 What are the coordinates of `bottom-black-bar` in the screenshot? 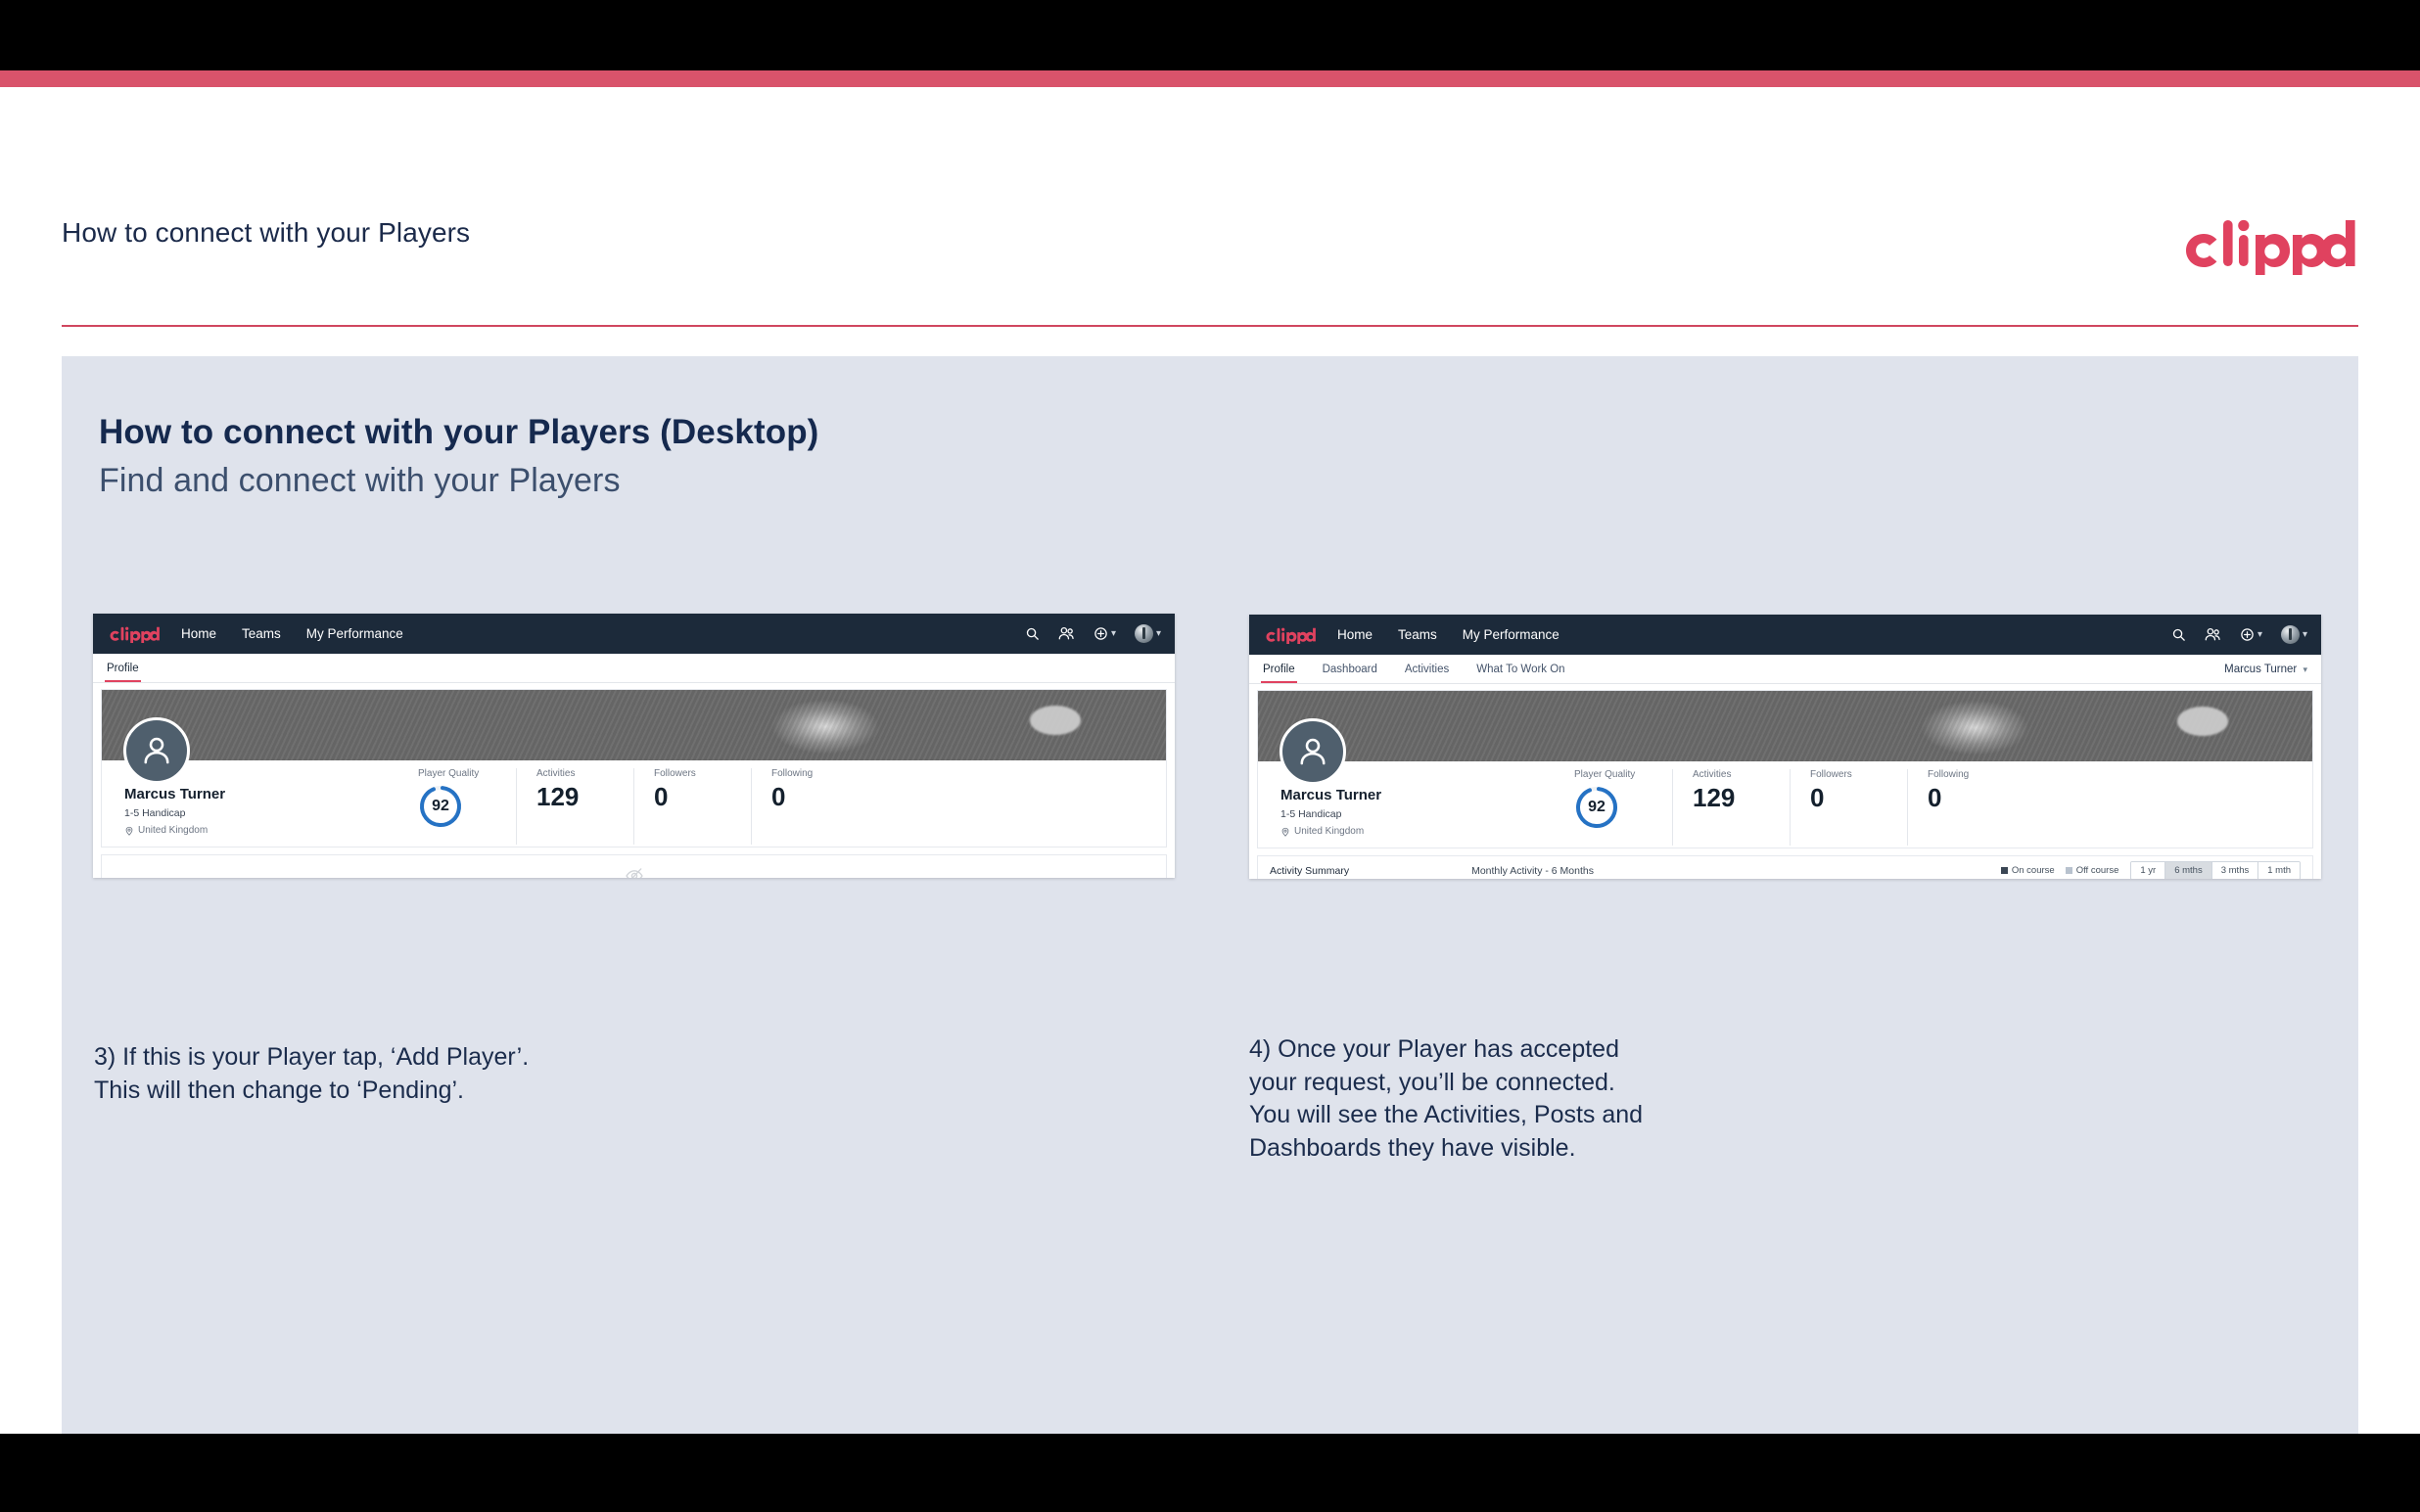 It's located at (1210, 1473).